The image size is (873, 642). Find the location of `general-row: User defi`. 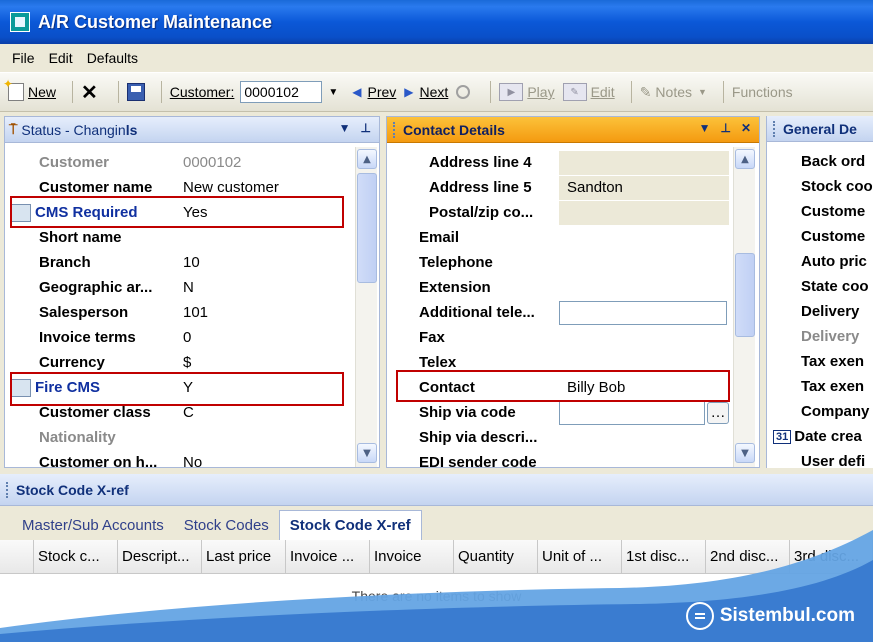

general-row: User defi is located at coordinates (820, 461).